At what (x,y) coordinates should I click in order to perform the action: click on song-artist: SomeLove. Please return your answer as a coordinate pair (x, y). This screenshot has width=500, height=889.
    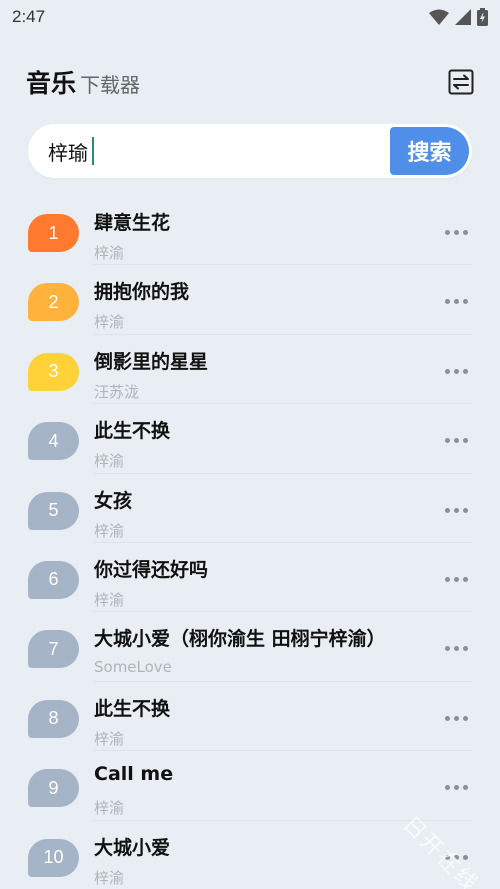
    Looking at the image, I should click on (133, 667).